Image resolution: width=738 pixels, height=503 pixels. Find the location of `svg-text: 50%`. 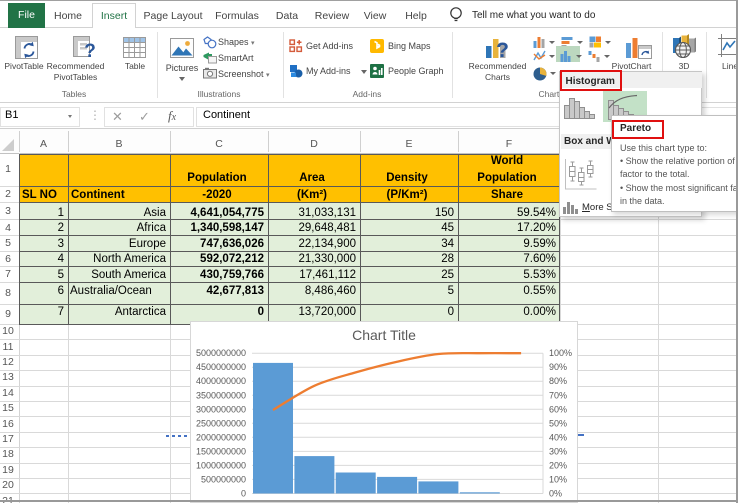

svg-text: 50% is located at coordinates (558, 423).